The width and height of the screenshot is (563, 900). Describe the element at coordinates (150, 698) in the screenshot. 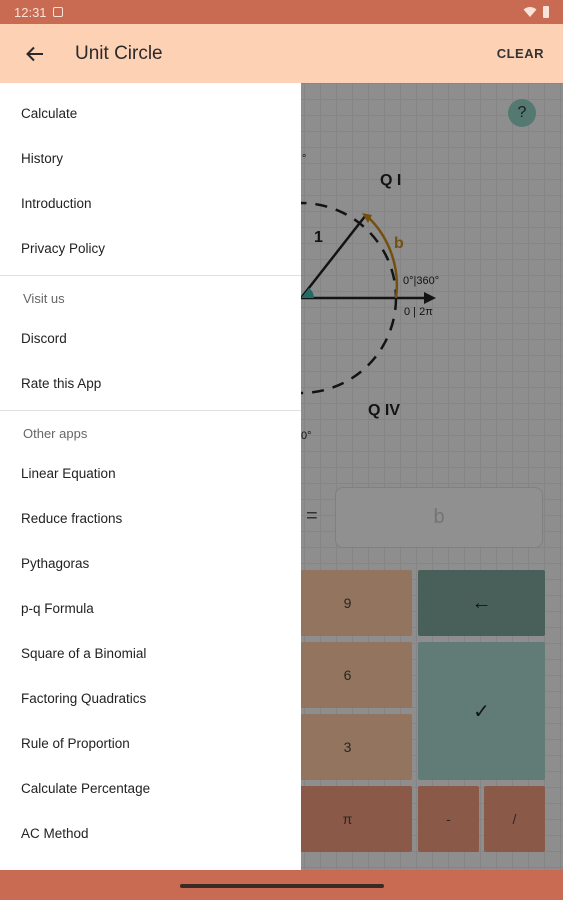

I see `drawer-item-factoring-quadratics: Factoring Quadratics` at that location.